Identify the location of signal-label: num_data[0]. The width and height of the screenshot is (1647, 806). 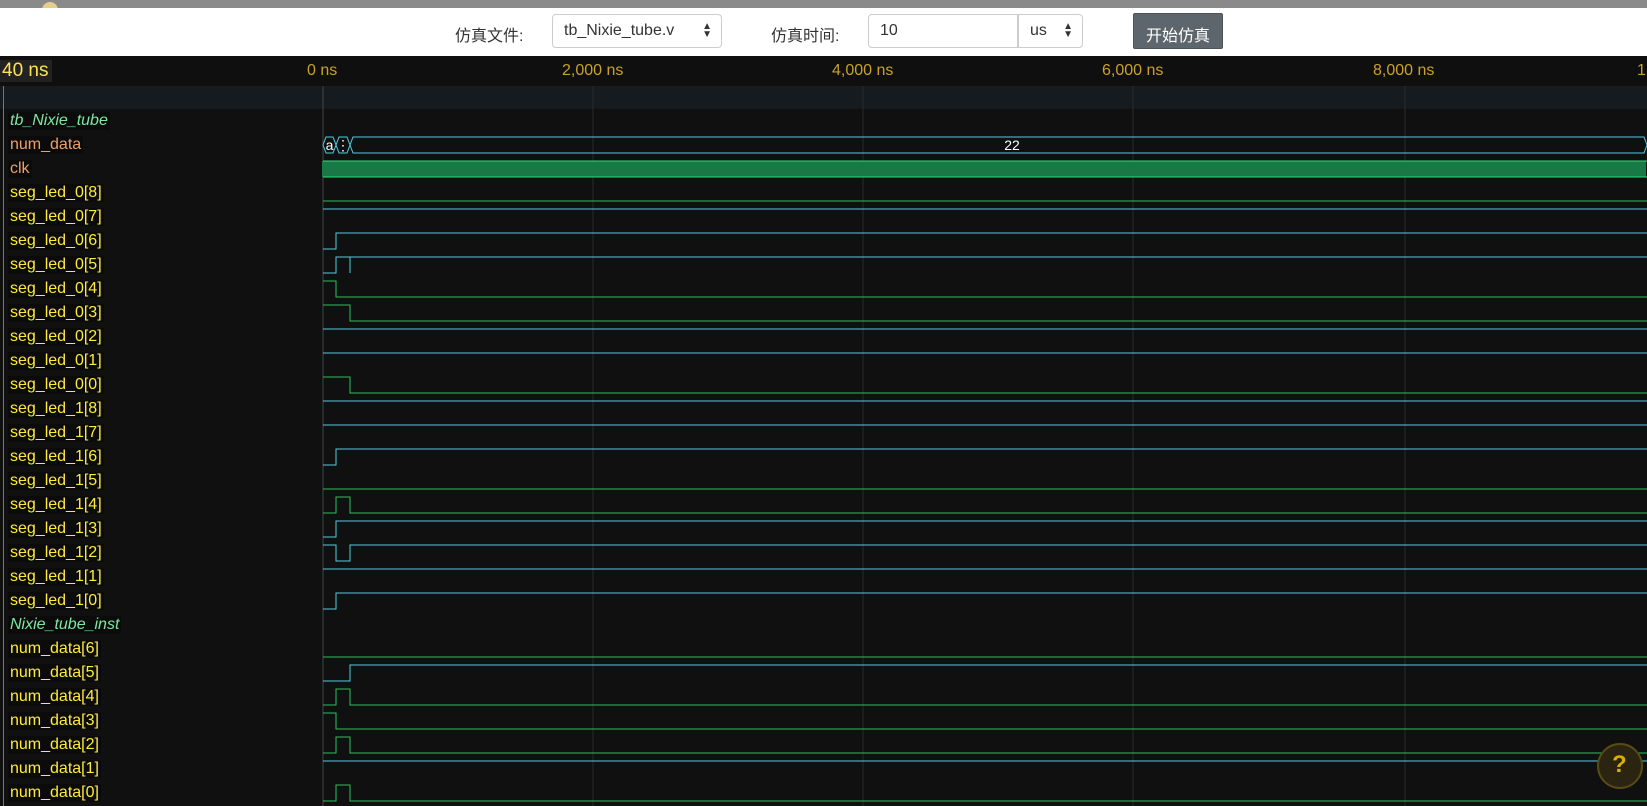
(54, 793).